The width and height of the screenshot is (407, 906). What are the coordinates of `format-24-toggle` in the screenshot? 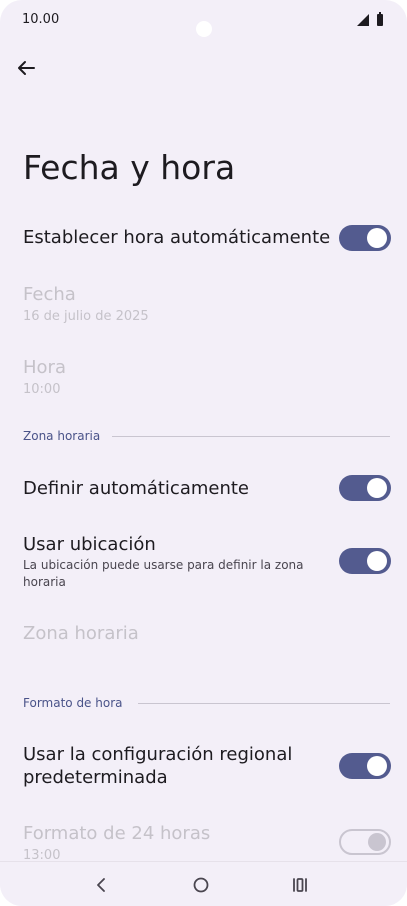 It's located at (365, 842).